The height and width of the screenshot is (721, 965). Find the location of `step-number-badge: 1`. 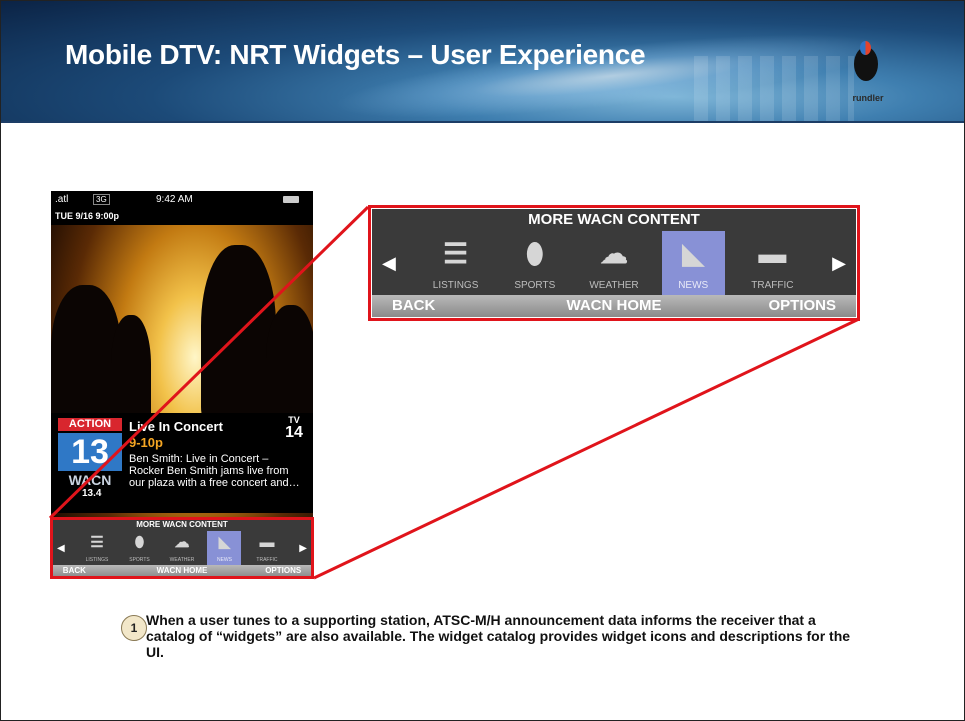

step-number-badge: 1 is located at coordinates (134, 628).